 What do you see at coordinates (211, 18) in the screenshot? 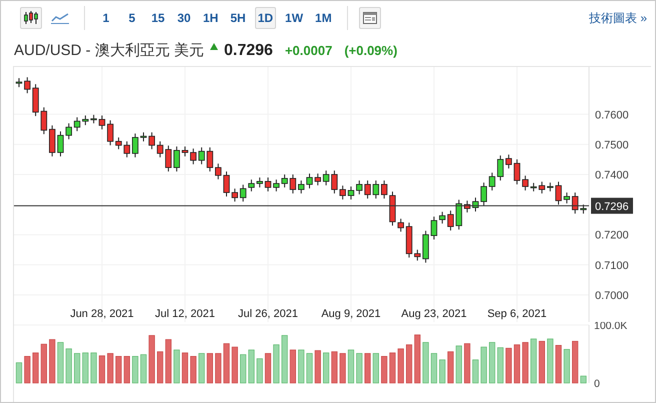
I see `interval-button: 1H` at bounding box center [211, 18].